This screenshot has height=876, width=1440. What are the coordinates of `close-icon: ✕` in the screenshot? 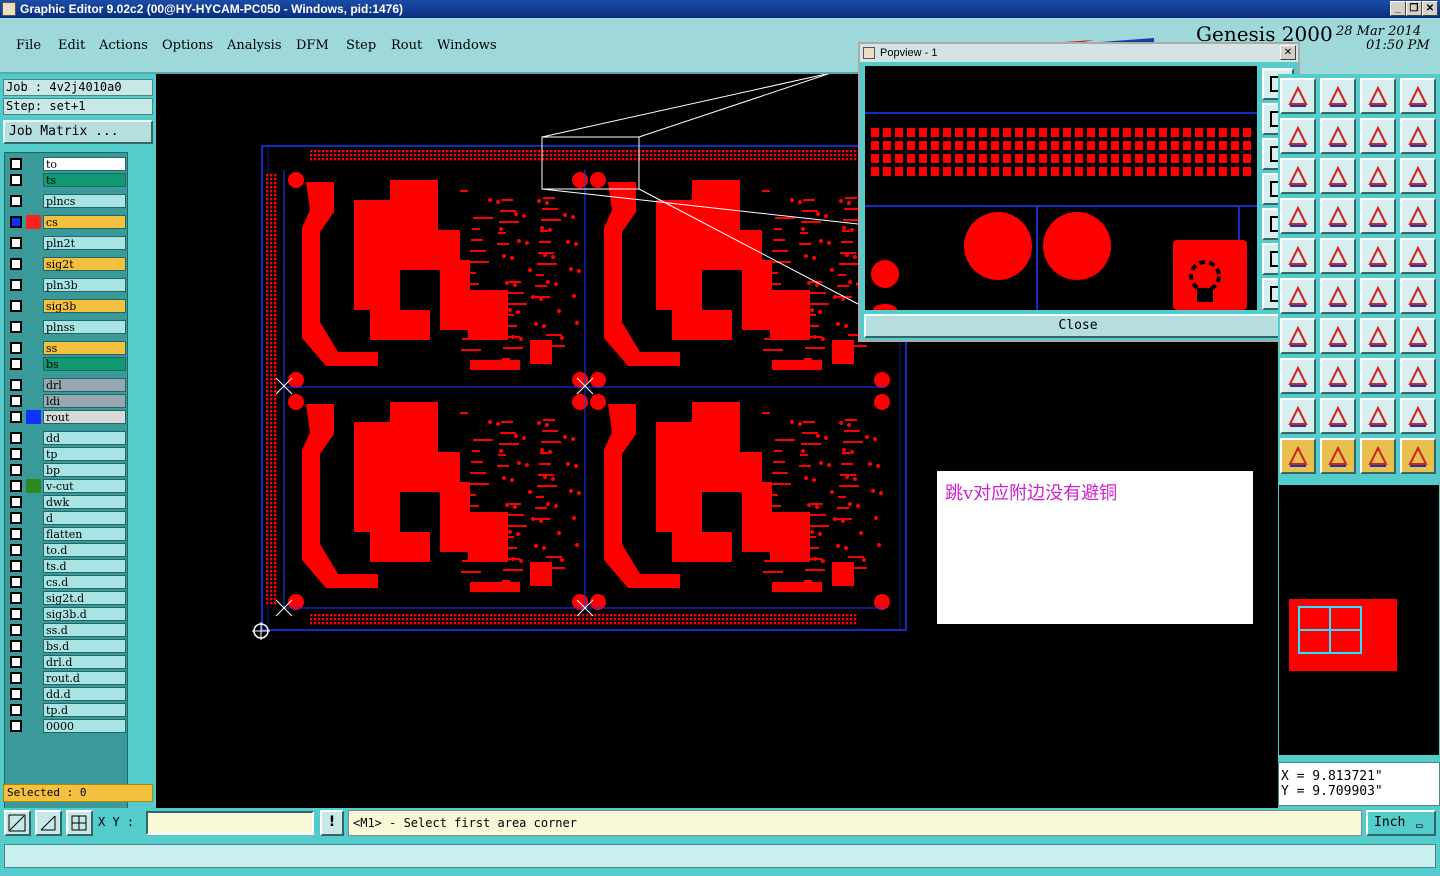 It's located at (1430, 8).